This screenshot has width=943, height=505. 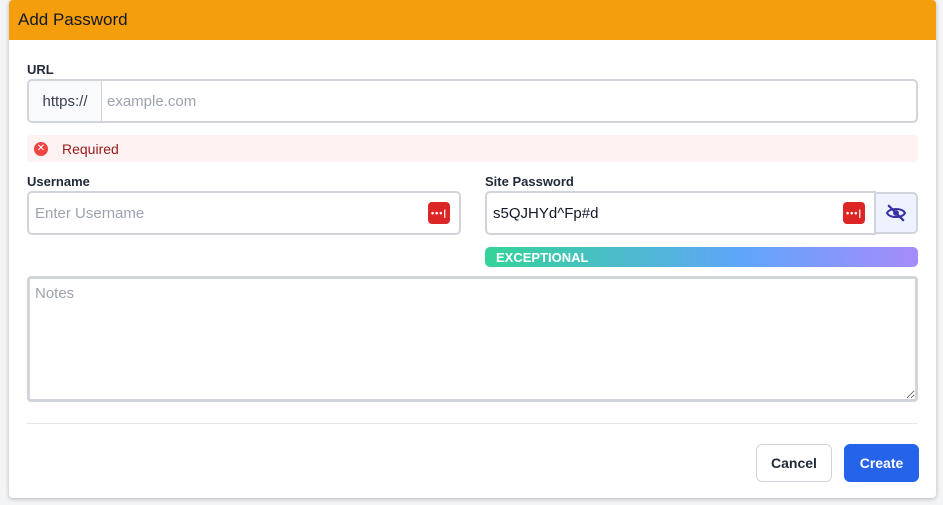 I want to click on url-error-alert: ✕ Required, so click(x=472, y=148).